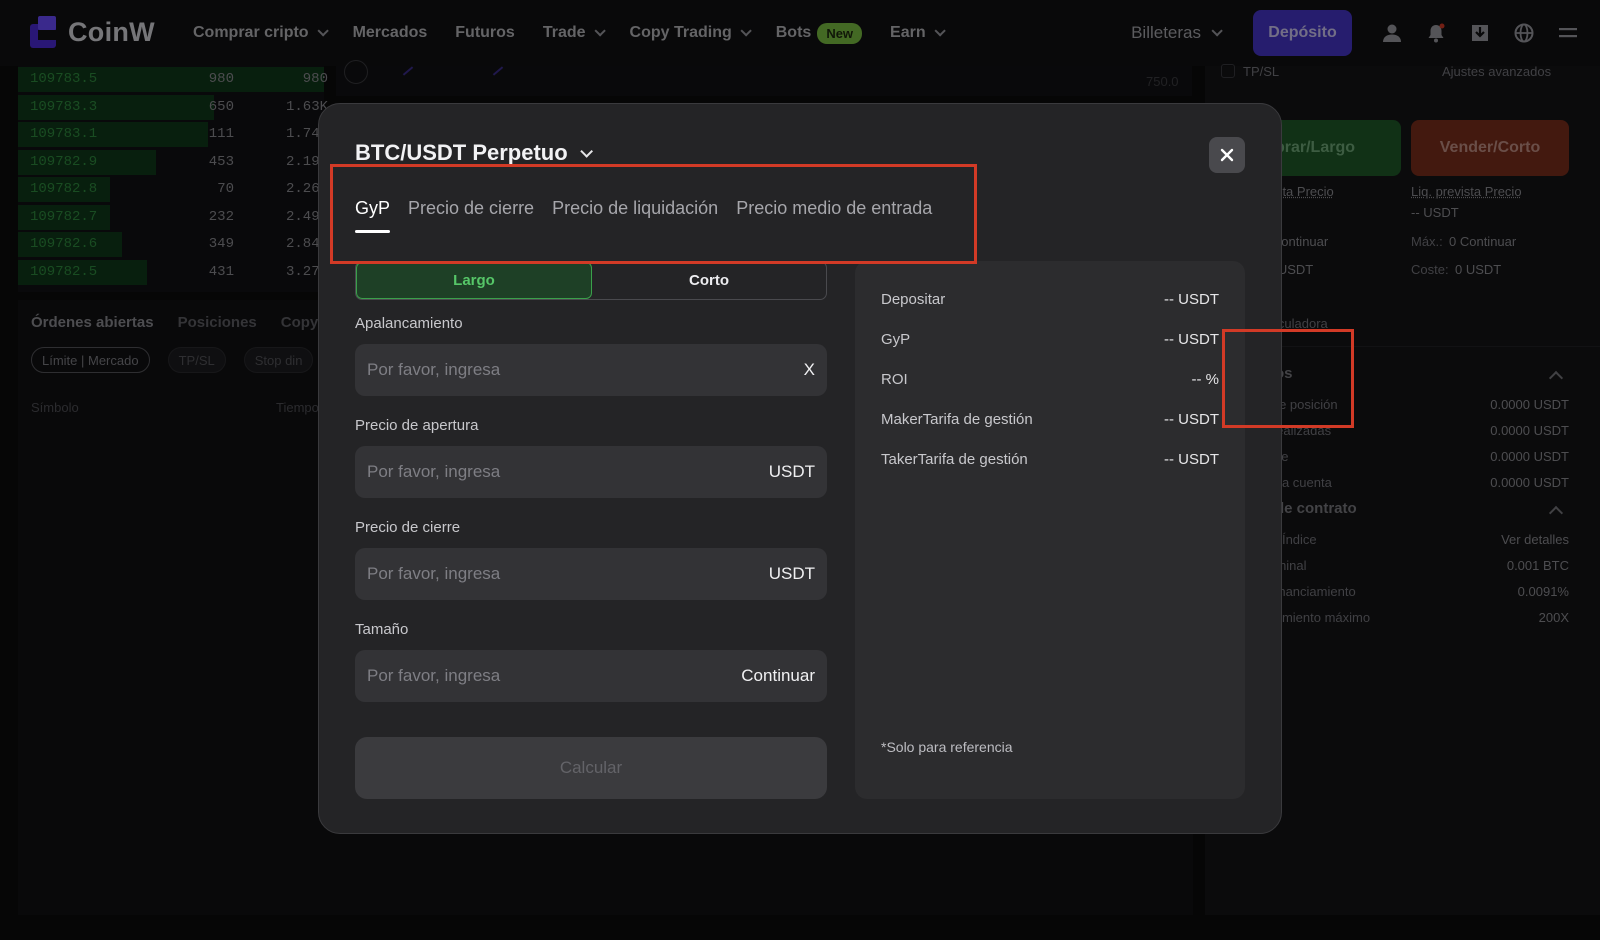  What do you see at coordinates (1205, 379) in the screenshot?
I see `result-value: -- %` at bounding box center [1205, 379].